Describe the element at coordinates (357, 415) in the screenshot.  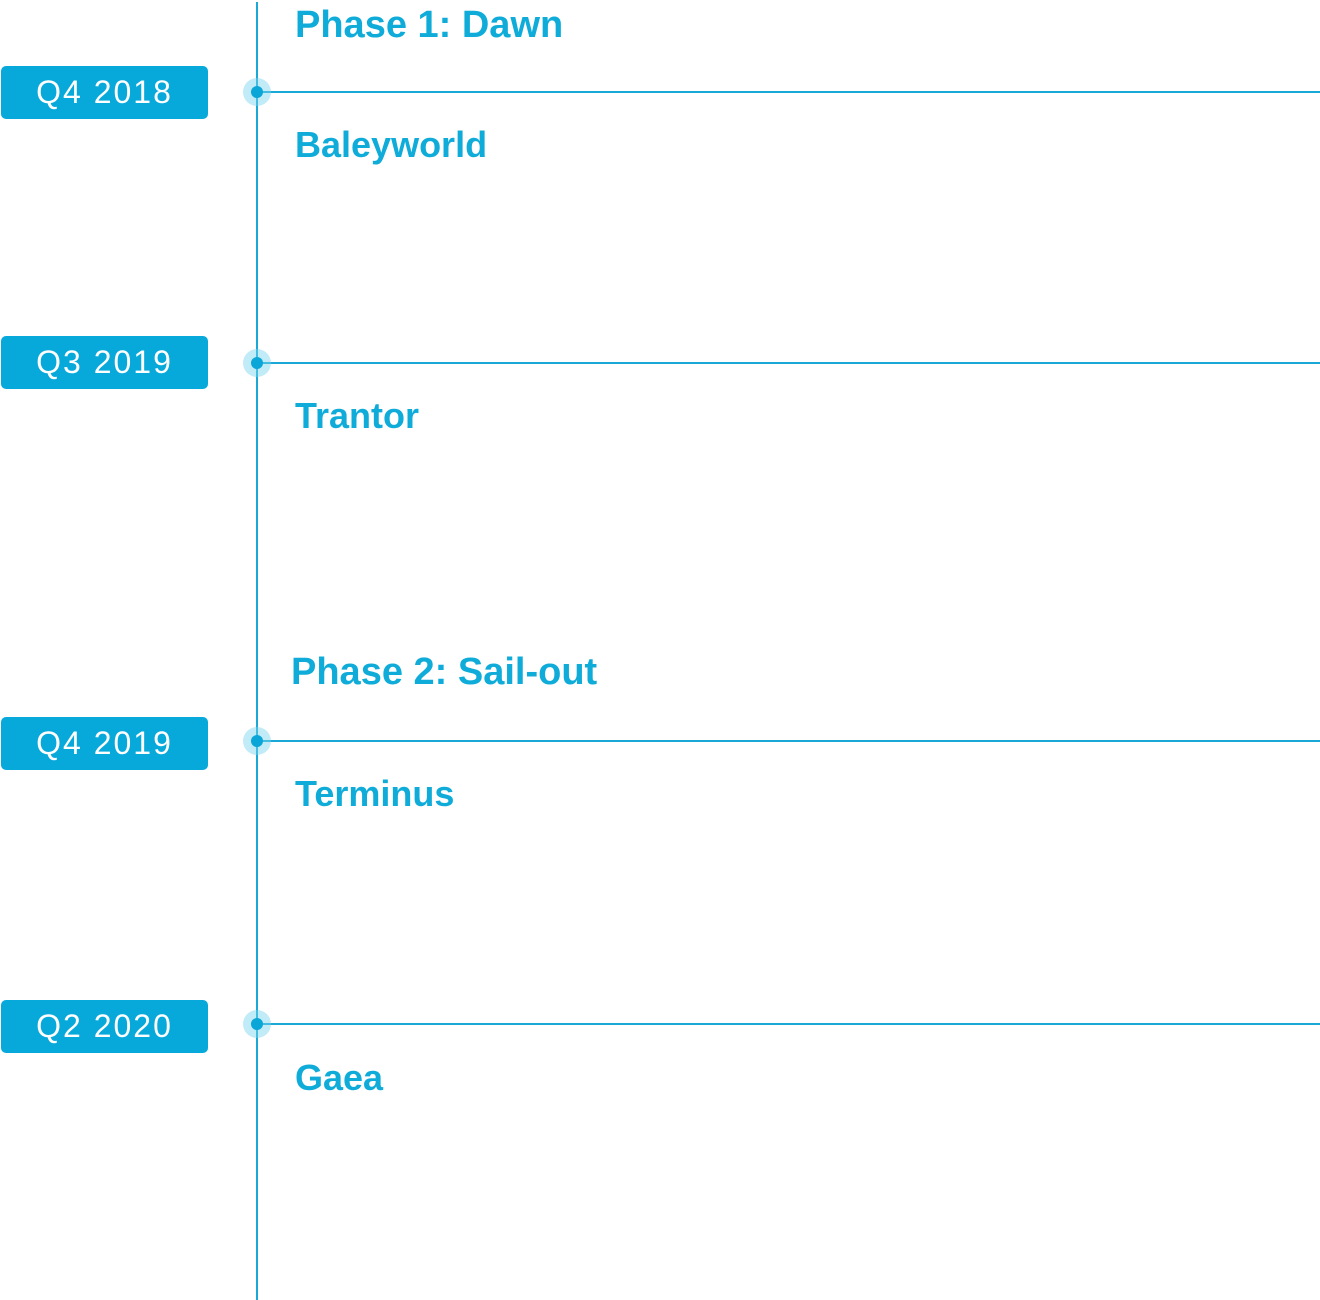
I see `milestone-name: Trantor` at that location.